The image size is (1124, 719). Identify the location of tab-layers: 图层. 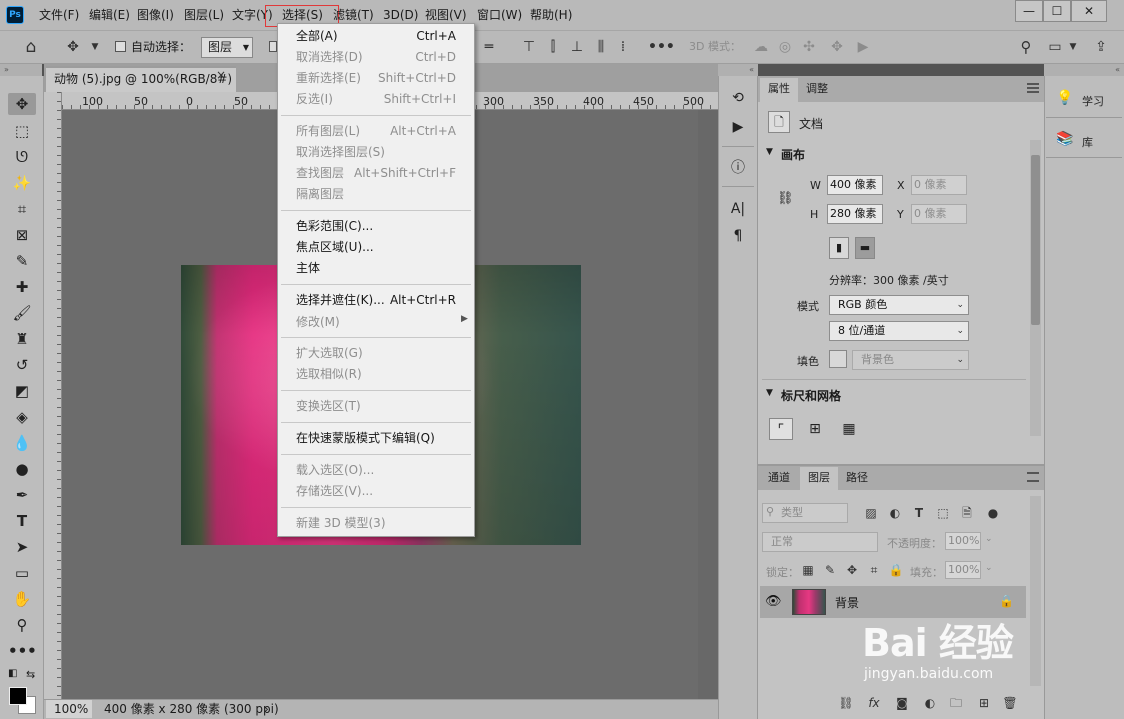
(819, 478).